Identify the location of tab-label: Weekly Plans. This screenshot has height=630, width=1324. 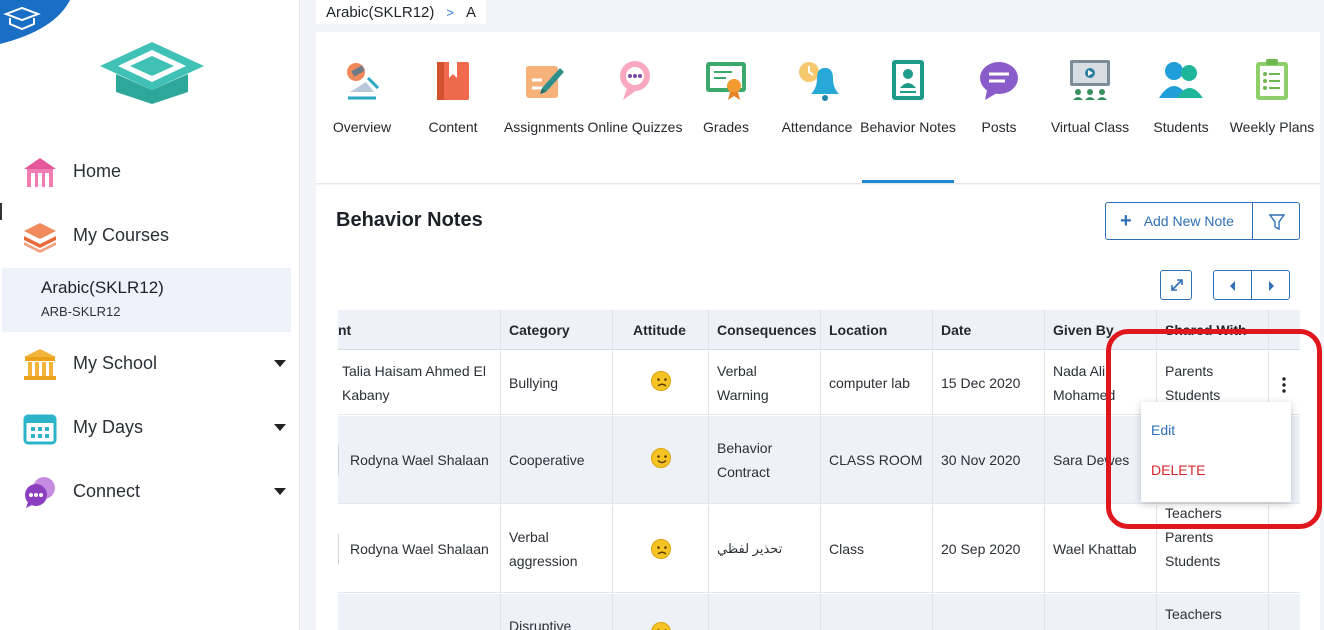
(1272, 127).